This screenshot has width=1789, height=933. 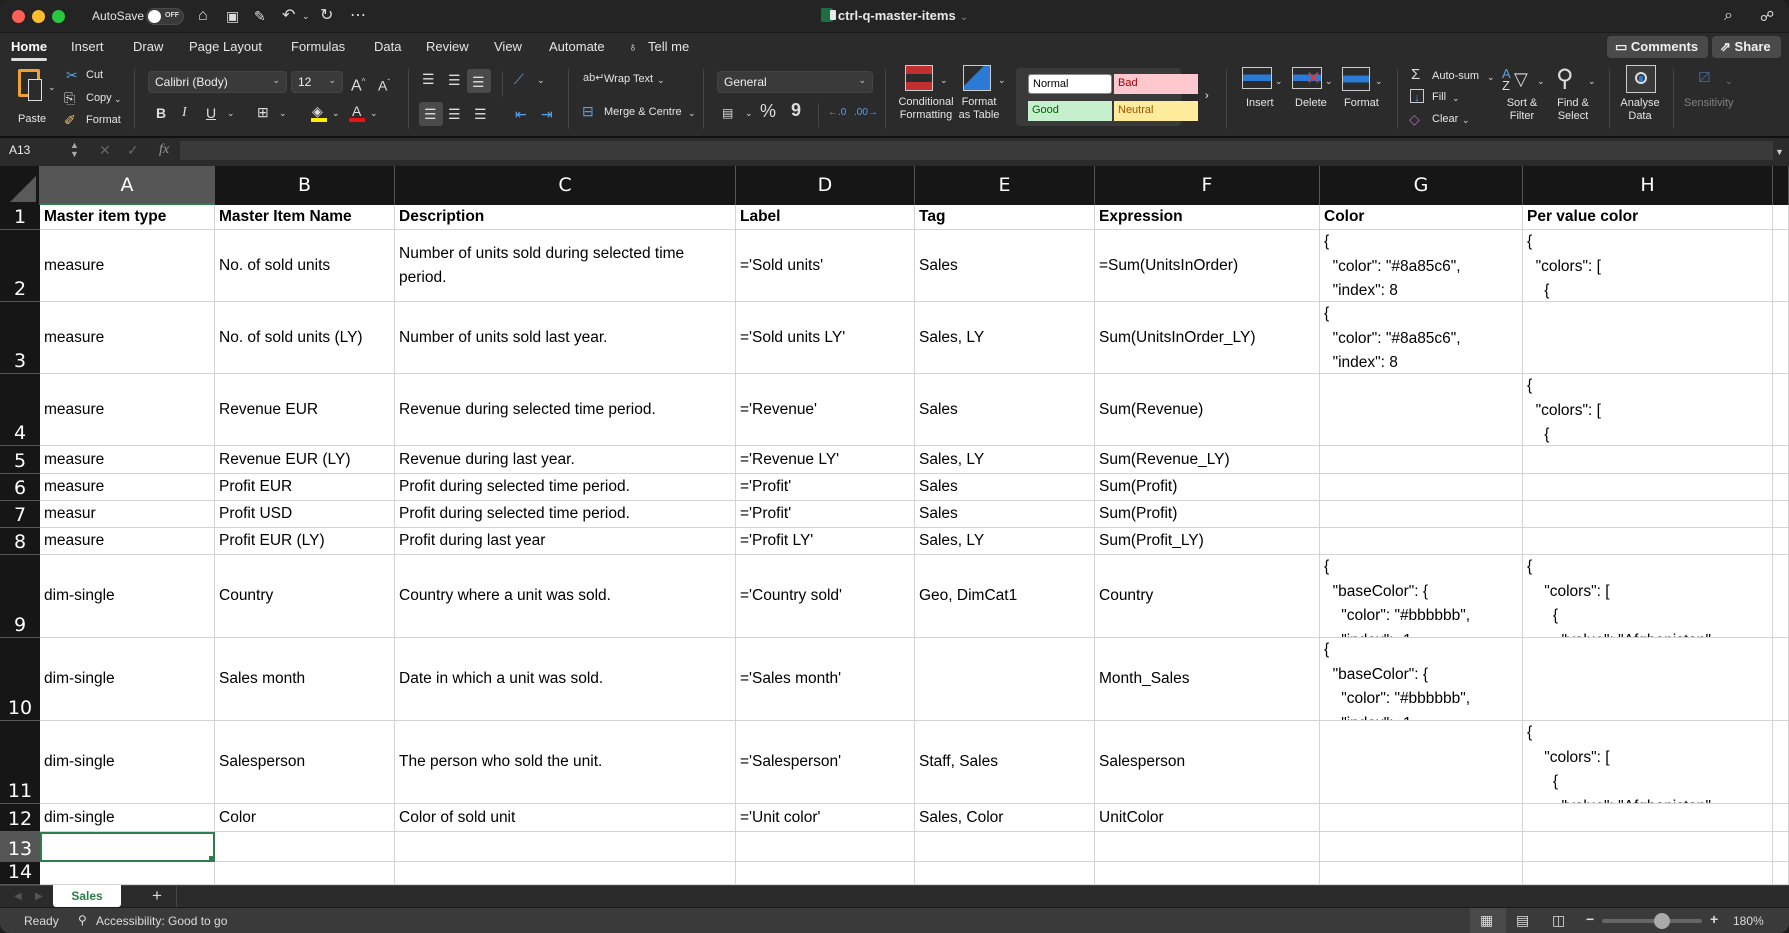 I want to click on add-sheet-button: +, so click(x=157, y=895).